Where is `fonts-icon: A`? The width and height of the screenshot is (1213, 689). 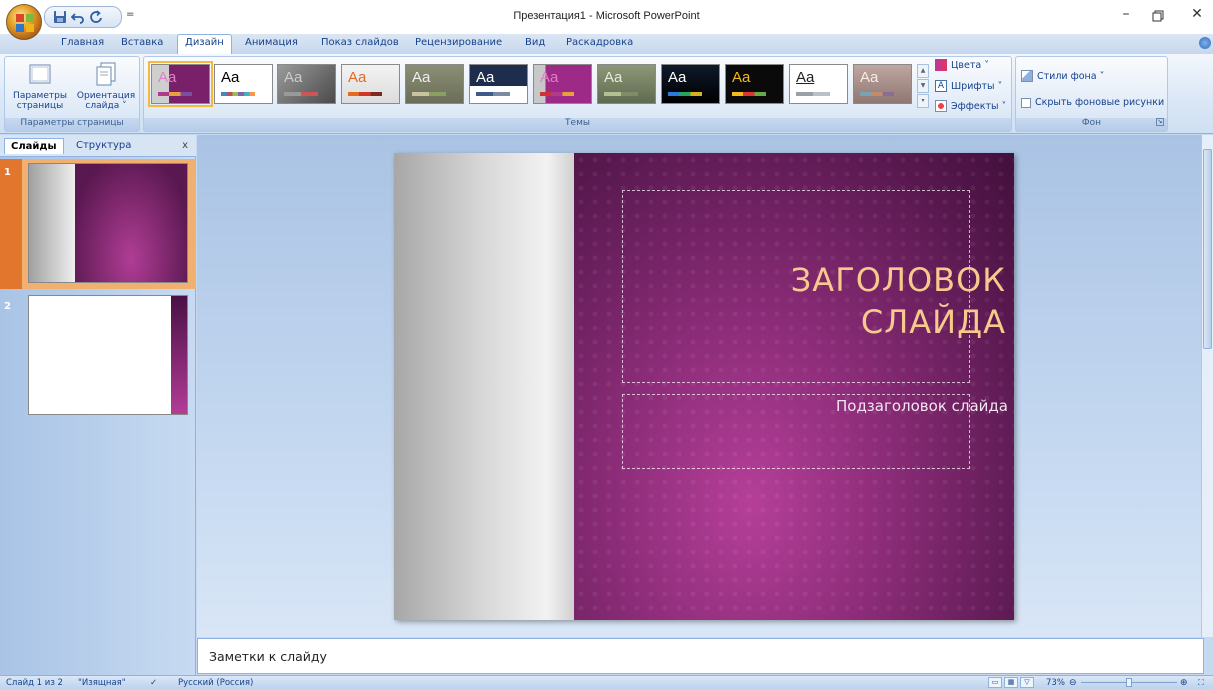
fonts-icon: A is located at coordinates (941, 86).